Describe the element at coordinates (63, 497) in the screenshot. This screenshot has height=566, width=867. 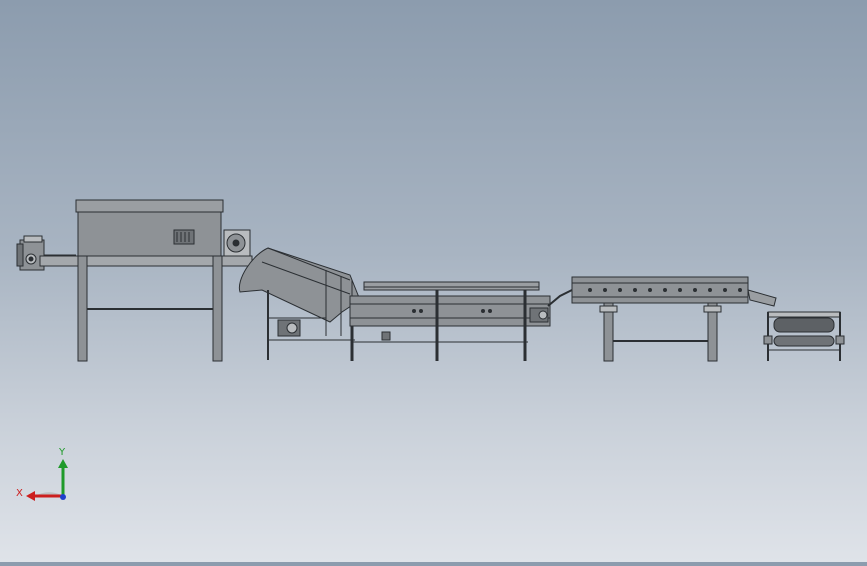
I see `z-axis-dot` at that location.